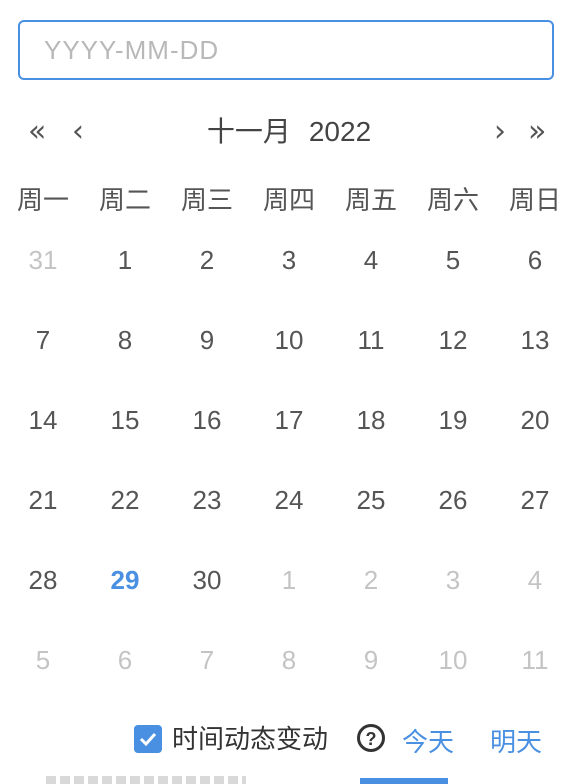 The image size is (578, 784). Describe the element at coordinates (453, 420) in the screenshot. I see `day-cell: 19` at that location.